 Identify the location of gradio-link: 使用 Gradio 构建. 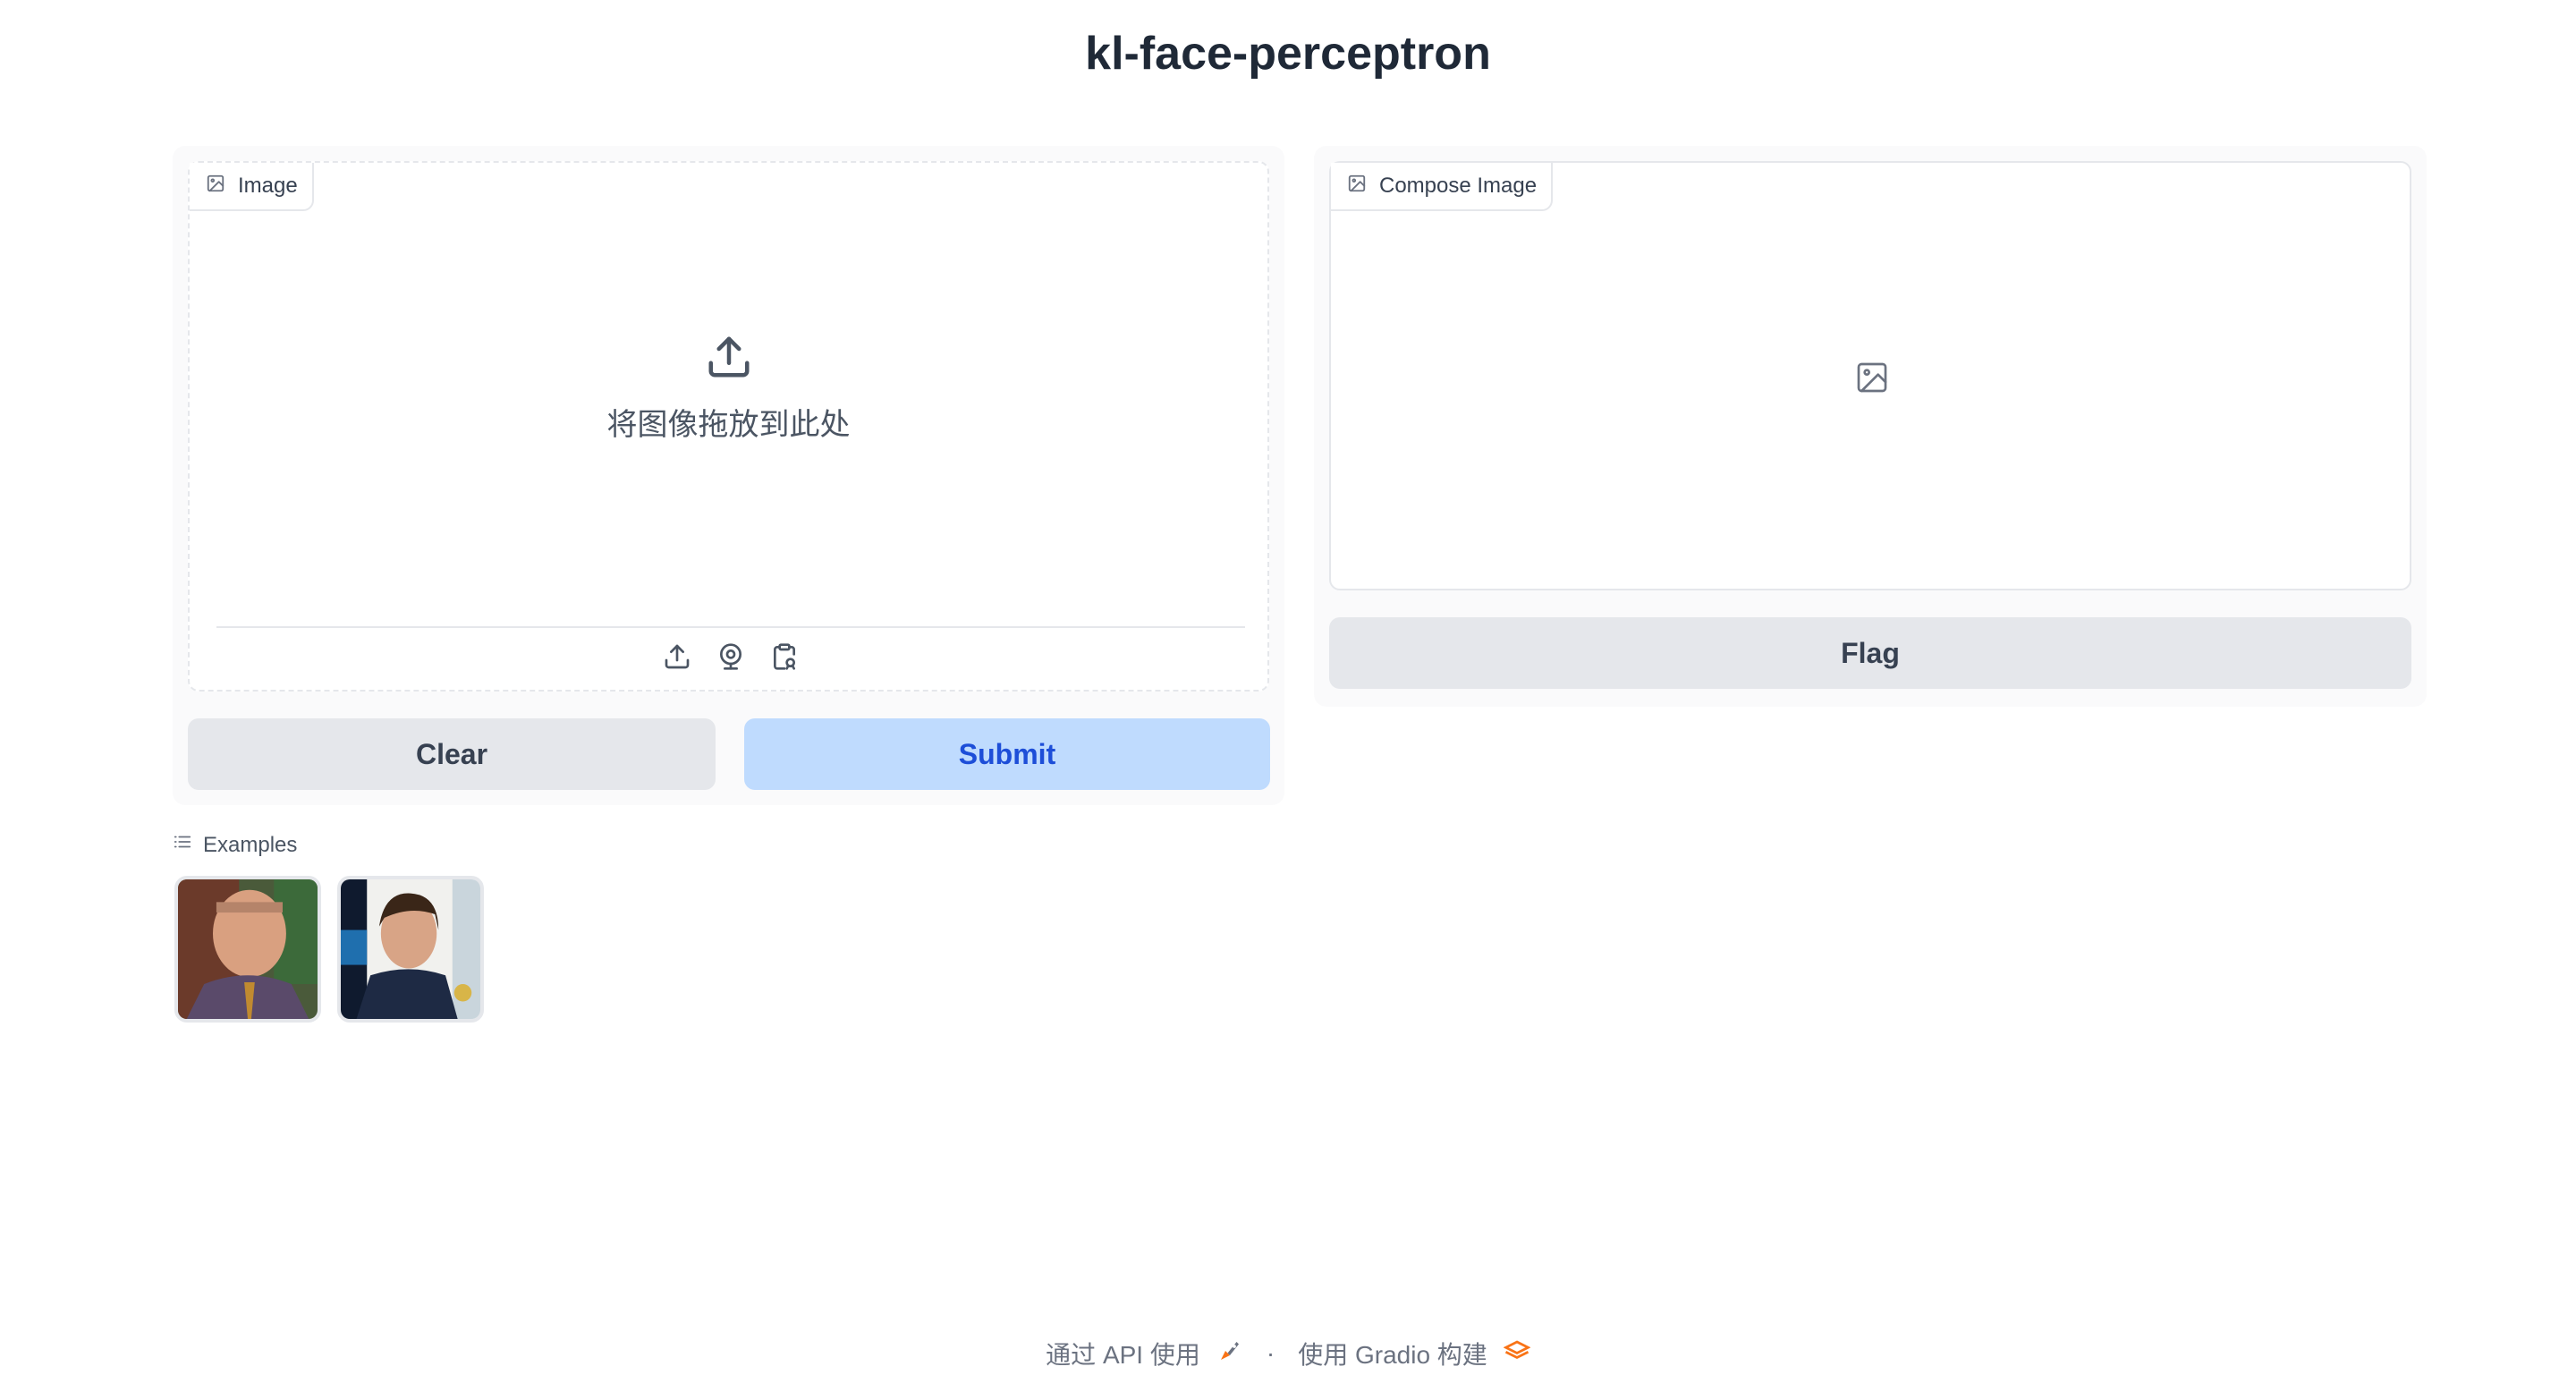
(1392, 1353).